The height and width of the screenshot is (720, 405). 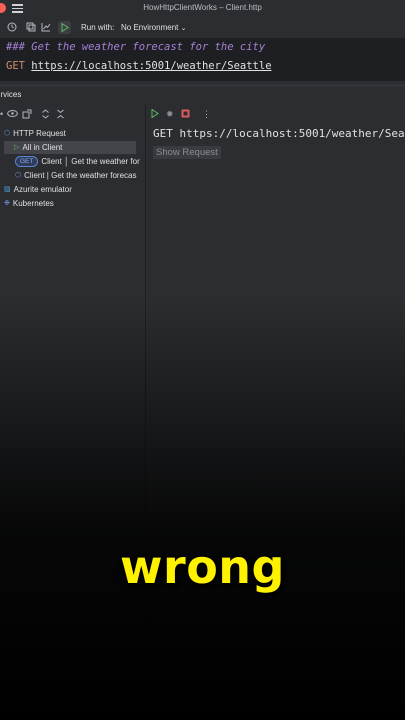 I want to click on tree-item-get-weather-forecast: ⬡ Client | Get the weather forecas, so click(x=75, y=175).